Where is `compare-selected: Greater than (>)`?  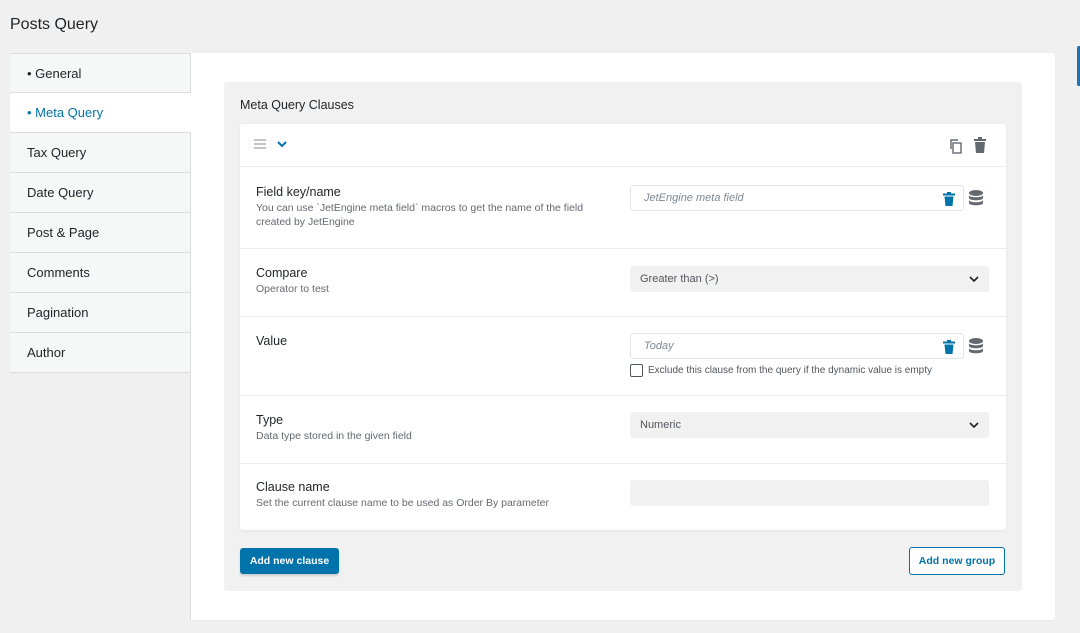
compare-selected: Greater than (>) is located at coordinates (679, 279).